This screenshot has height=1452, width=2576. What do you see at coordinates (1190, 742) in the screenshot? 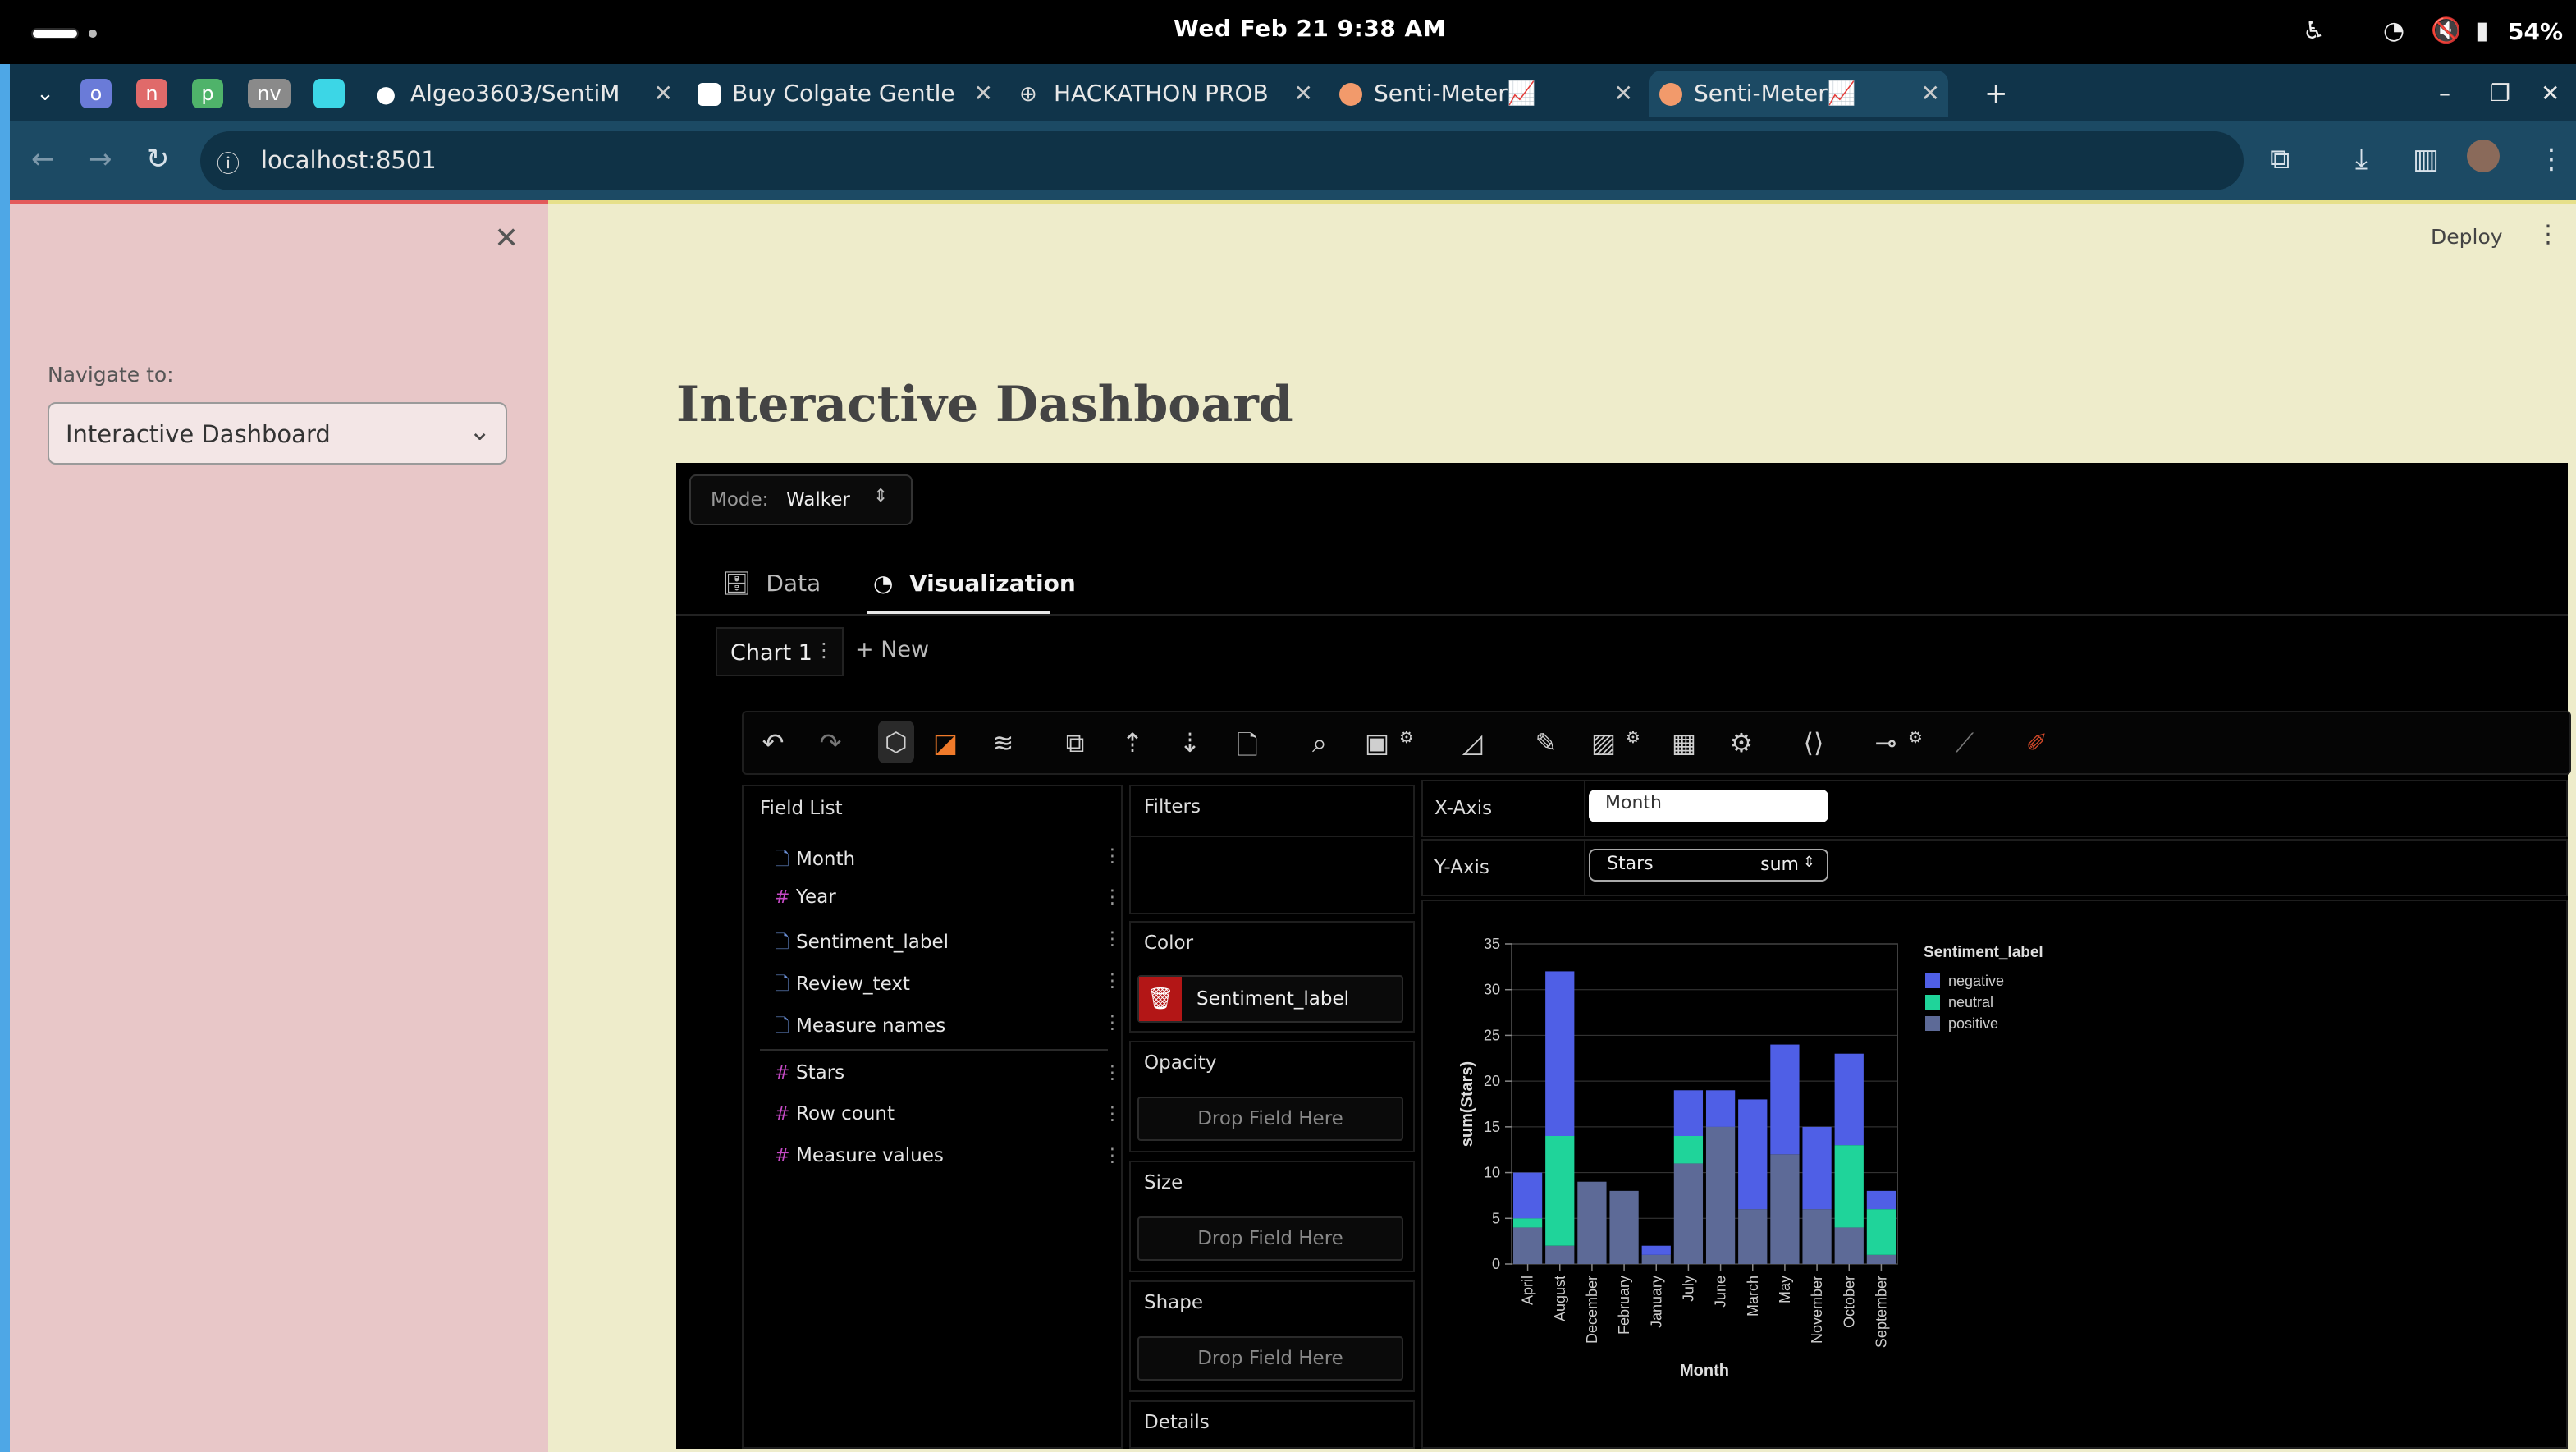
I see `sort-desc-icon: ⇣` at bounding box center [1190, 742].